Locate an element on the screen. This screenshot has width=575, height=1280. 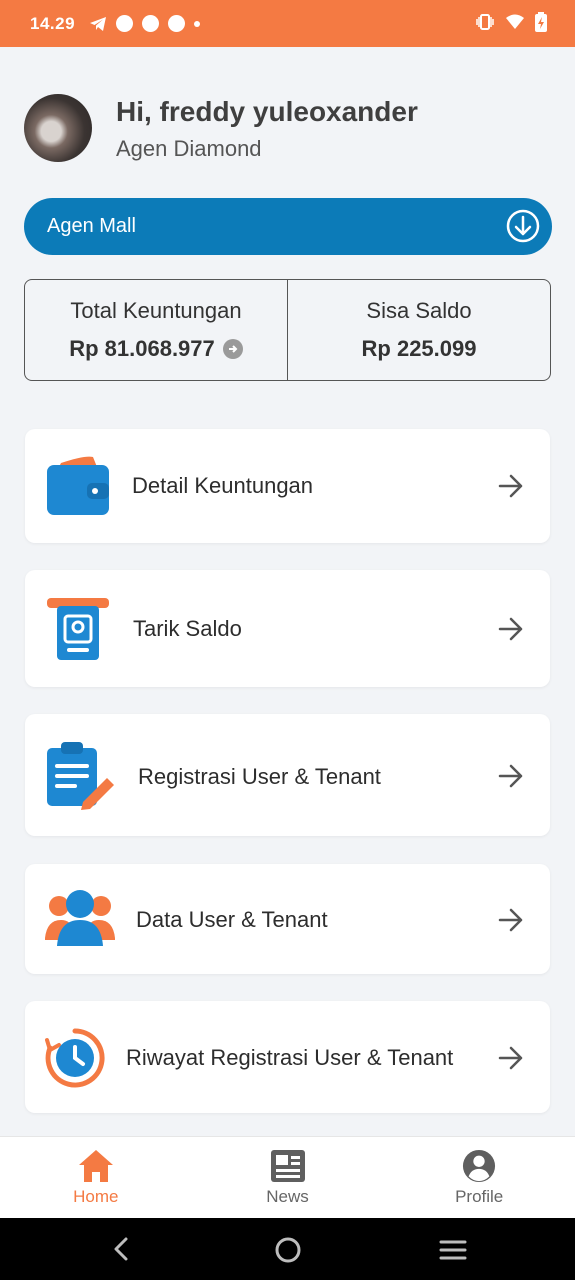
system-navigation-bar is located at coordinates (287, 1249).